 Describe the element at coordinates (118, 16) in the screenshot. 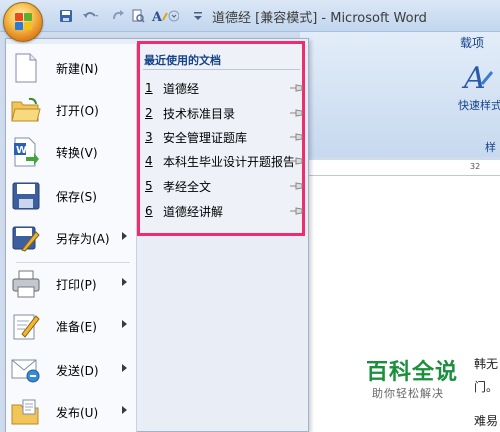

I see `redo-icon` at that location.